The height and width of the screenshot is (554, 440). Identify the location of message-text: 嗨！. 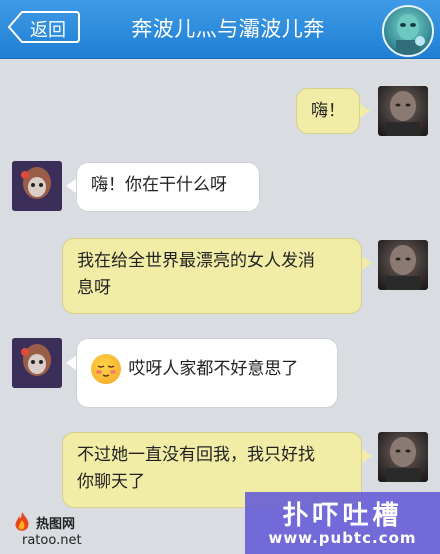
(328, 111).